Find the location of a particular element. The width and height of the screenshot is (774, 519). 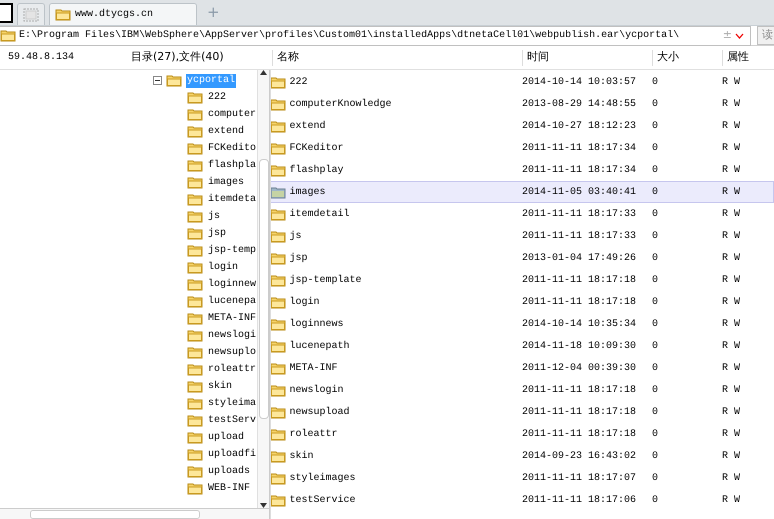

tree-item: computer is located at coordinates (231, 115).